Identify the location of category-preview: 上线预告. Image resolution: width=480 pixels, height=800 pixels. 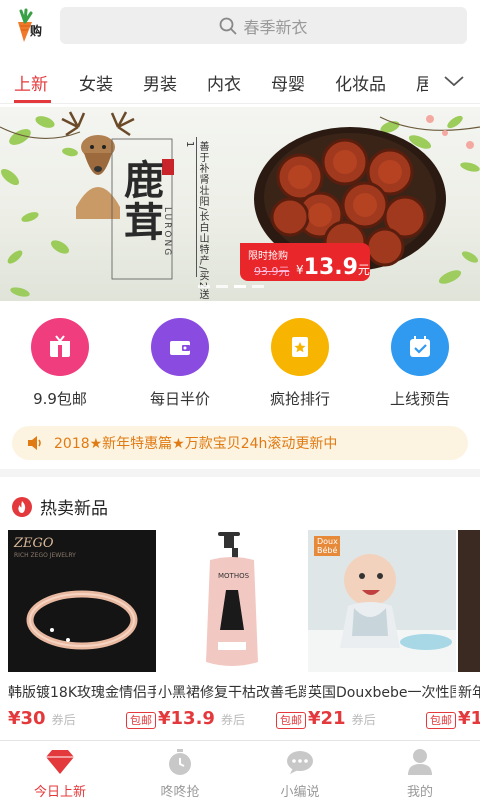
(420, 363).